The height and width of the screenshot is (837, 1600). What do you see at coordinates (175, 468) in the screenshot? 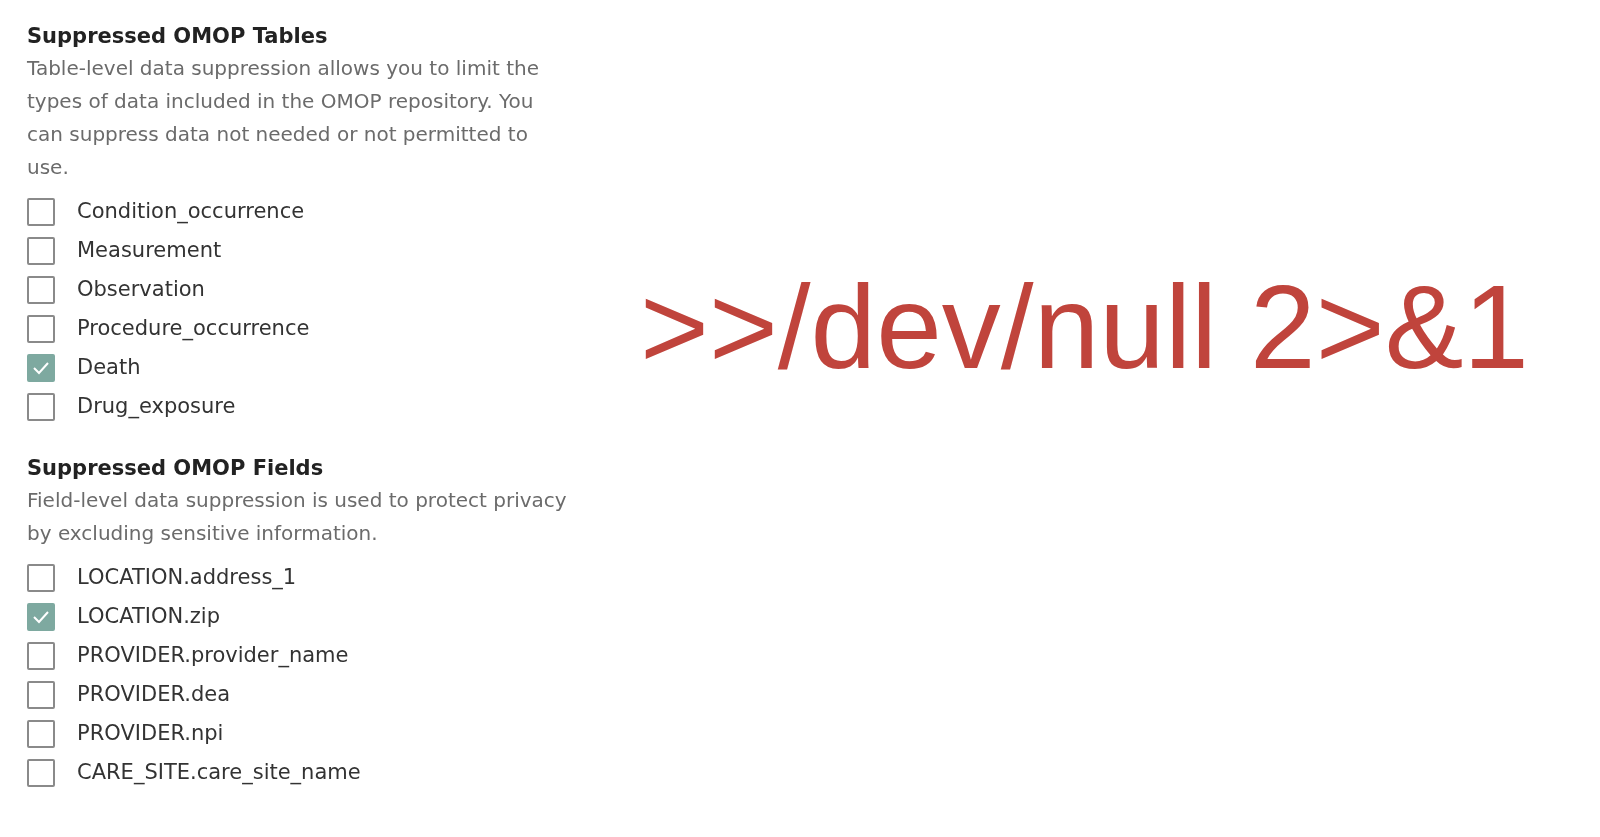
I see `section-title: Suppressed OMOP Fields` at bounding box center [175, 468].